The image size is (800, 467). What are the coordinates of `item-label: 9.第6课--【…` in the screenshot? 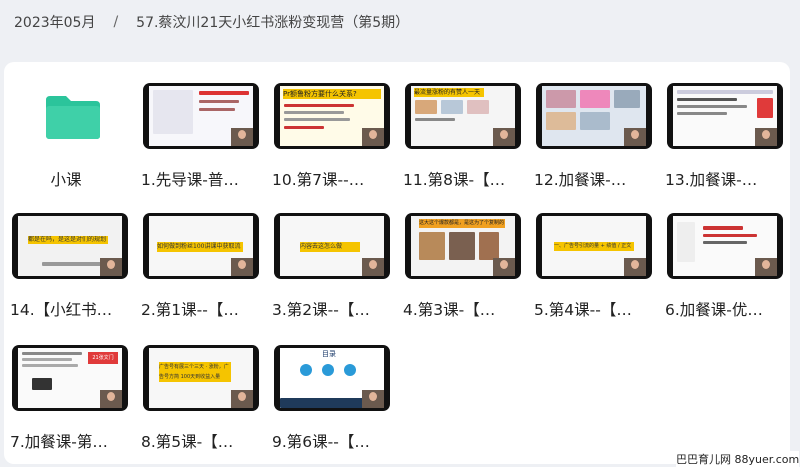 It's located at (321, 442).